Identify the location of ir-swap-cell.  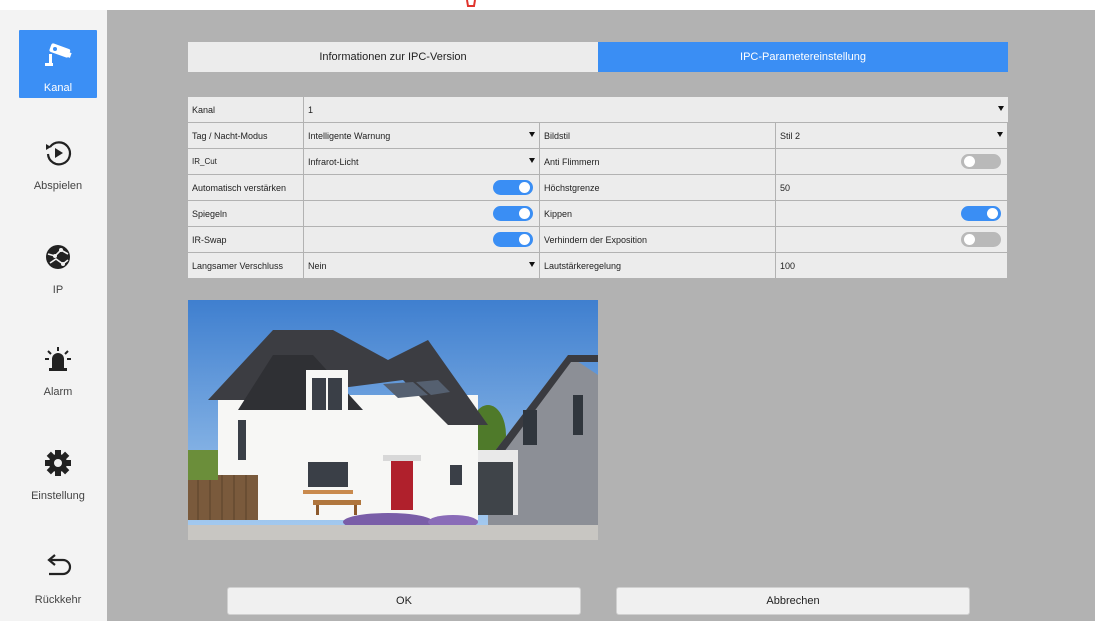
(421, 239).